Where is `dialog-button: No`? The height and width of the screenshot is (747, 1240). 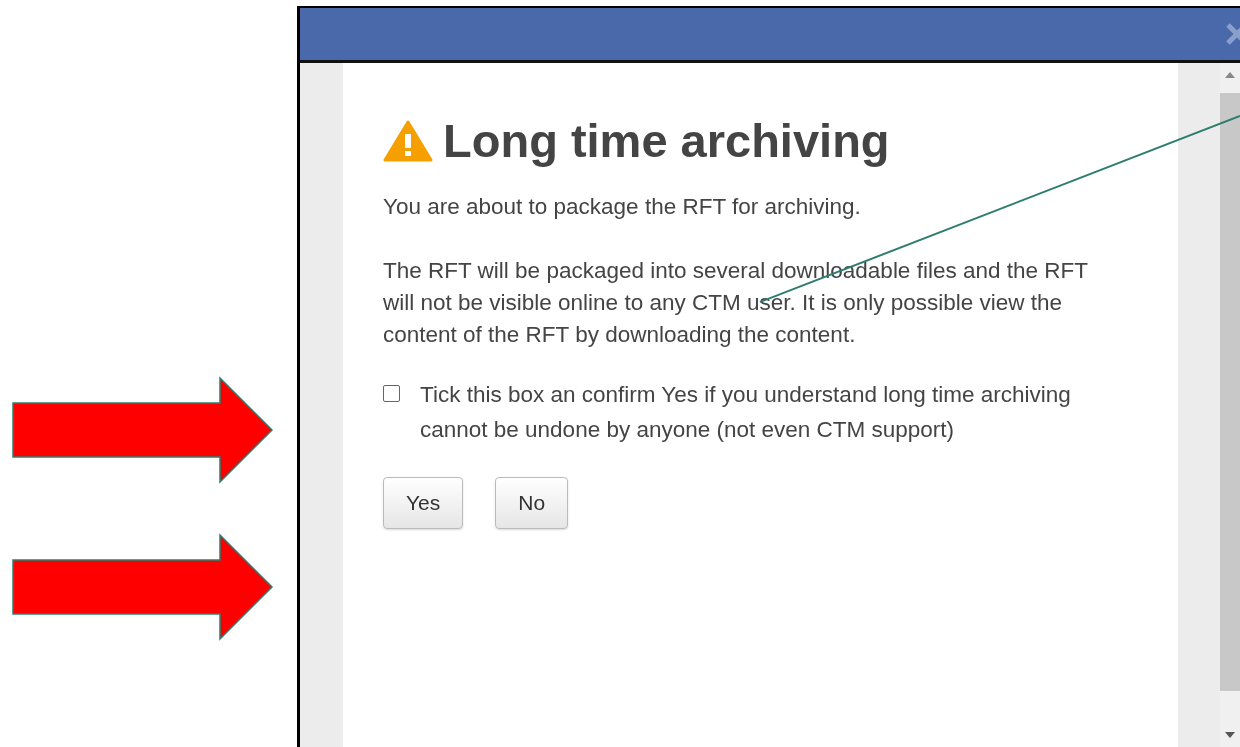 dialog-button: No is located at coordinates (532, 503).